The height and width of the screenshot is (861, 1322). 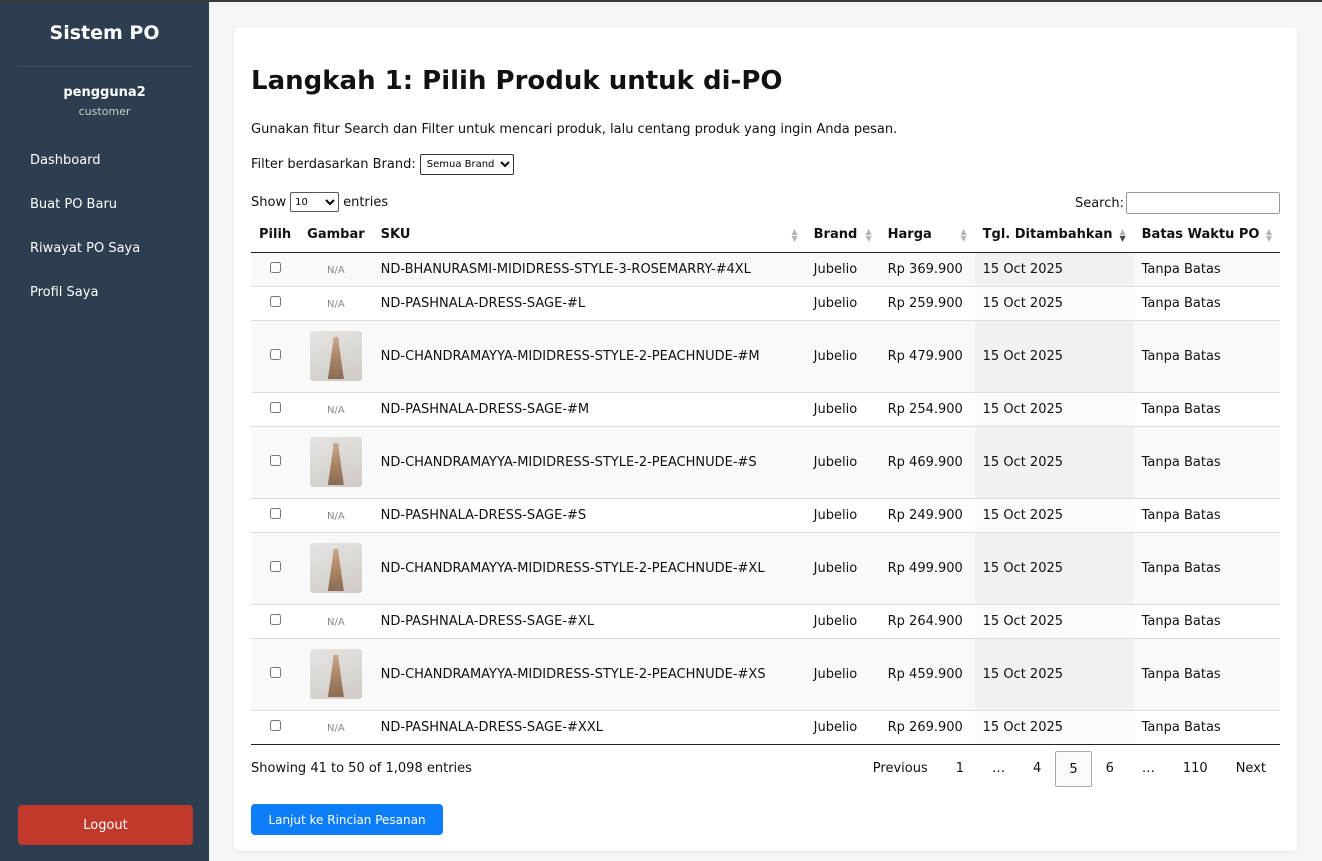 I want to click on entries-per-page-select: 10, so click(x=315, y=202).